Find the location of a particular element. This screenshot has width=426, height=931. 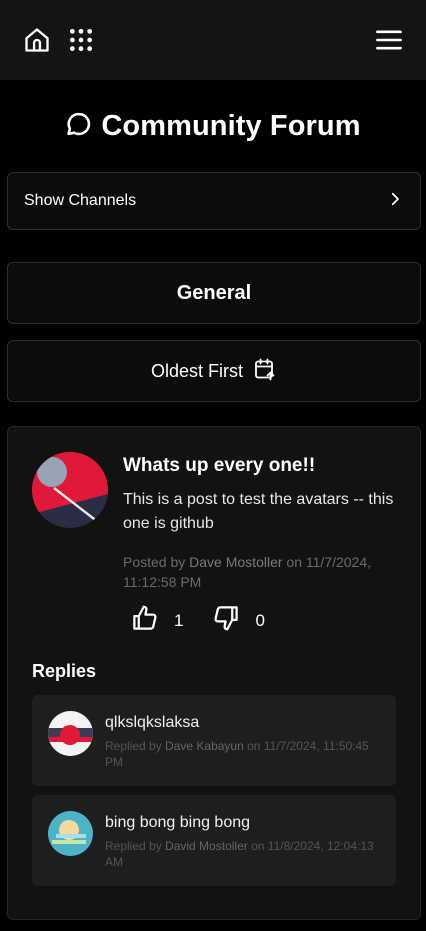

channel-name: General is located at coordinates (214, 292).